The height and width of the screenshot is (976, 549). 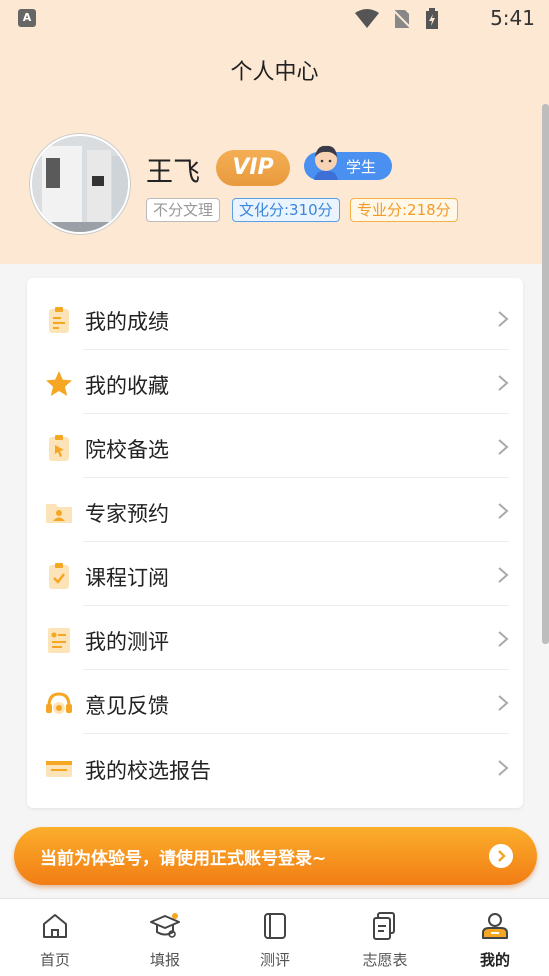 I want to click on menu-item-school-selection-report: 我的校选报告, so click(x=275, y=767).